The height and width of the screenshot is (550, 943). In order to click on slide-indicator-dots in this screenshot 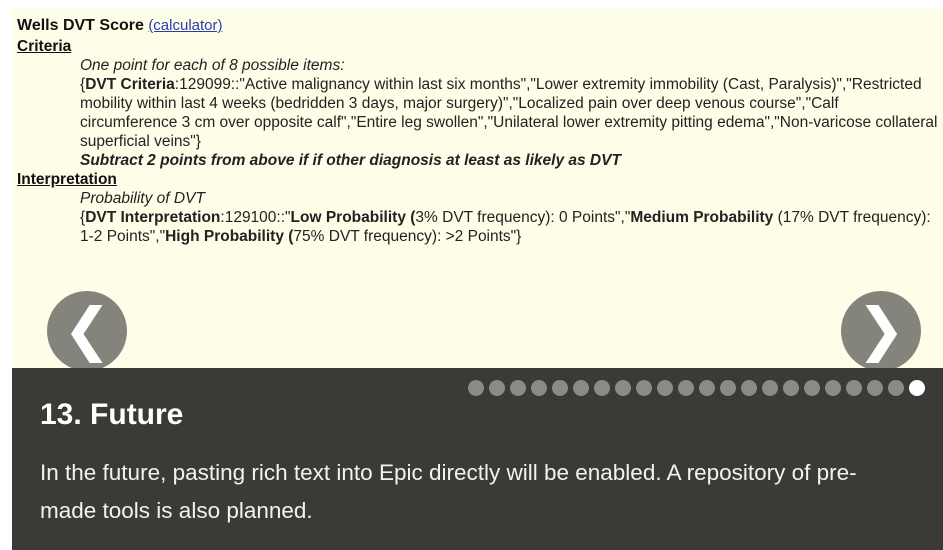, I will do `click(696, 388)`.